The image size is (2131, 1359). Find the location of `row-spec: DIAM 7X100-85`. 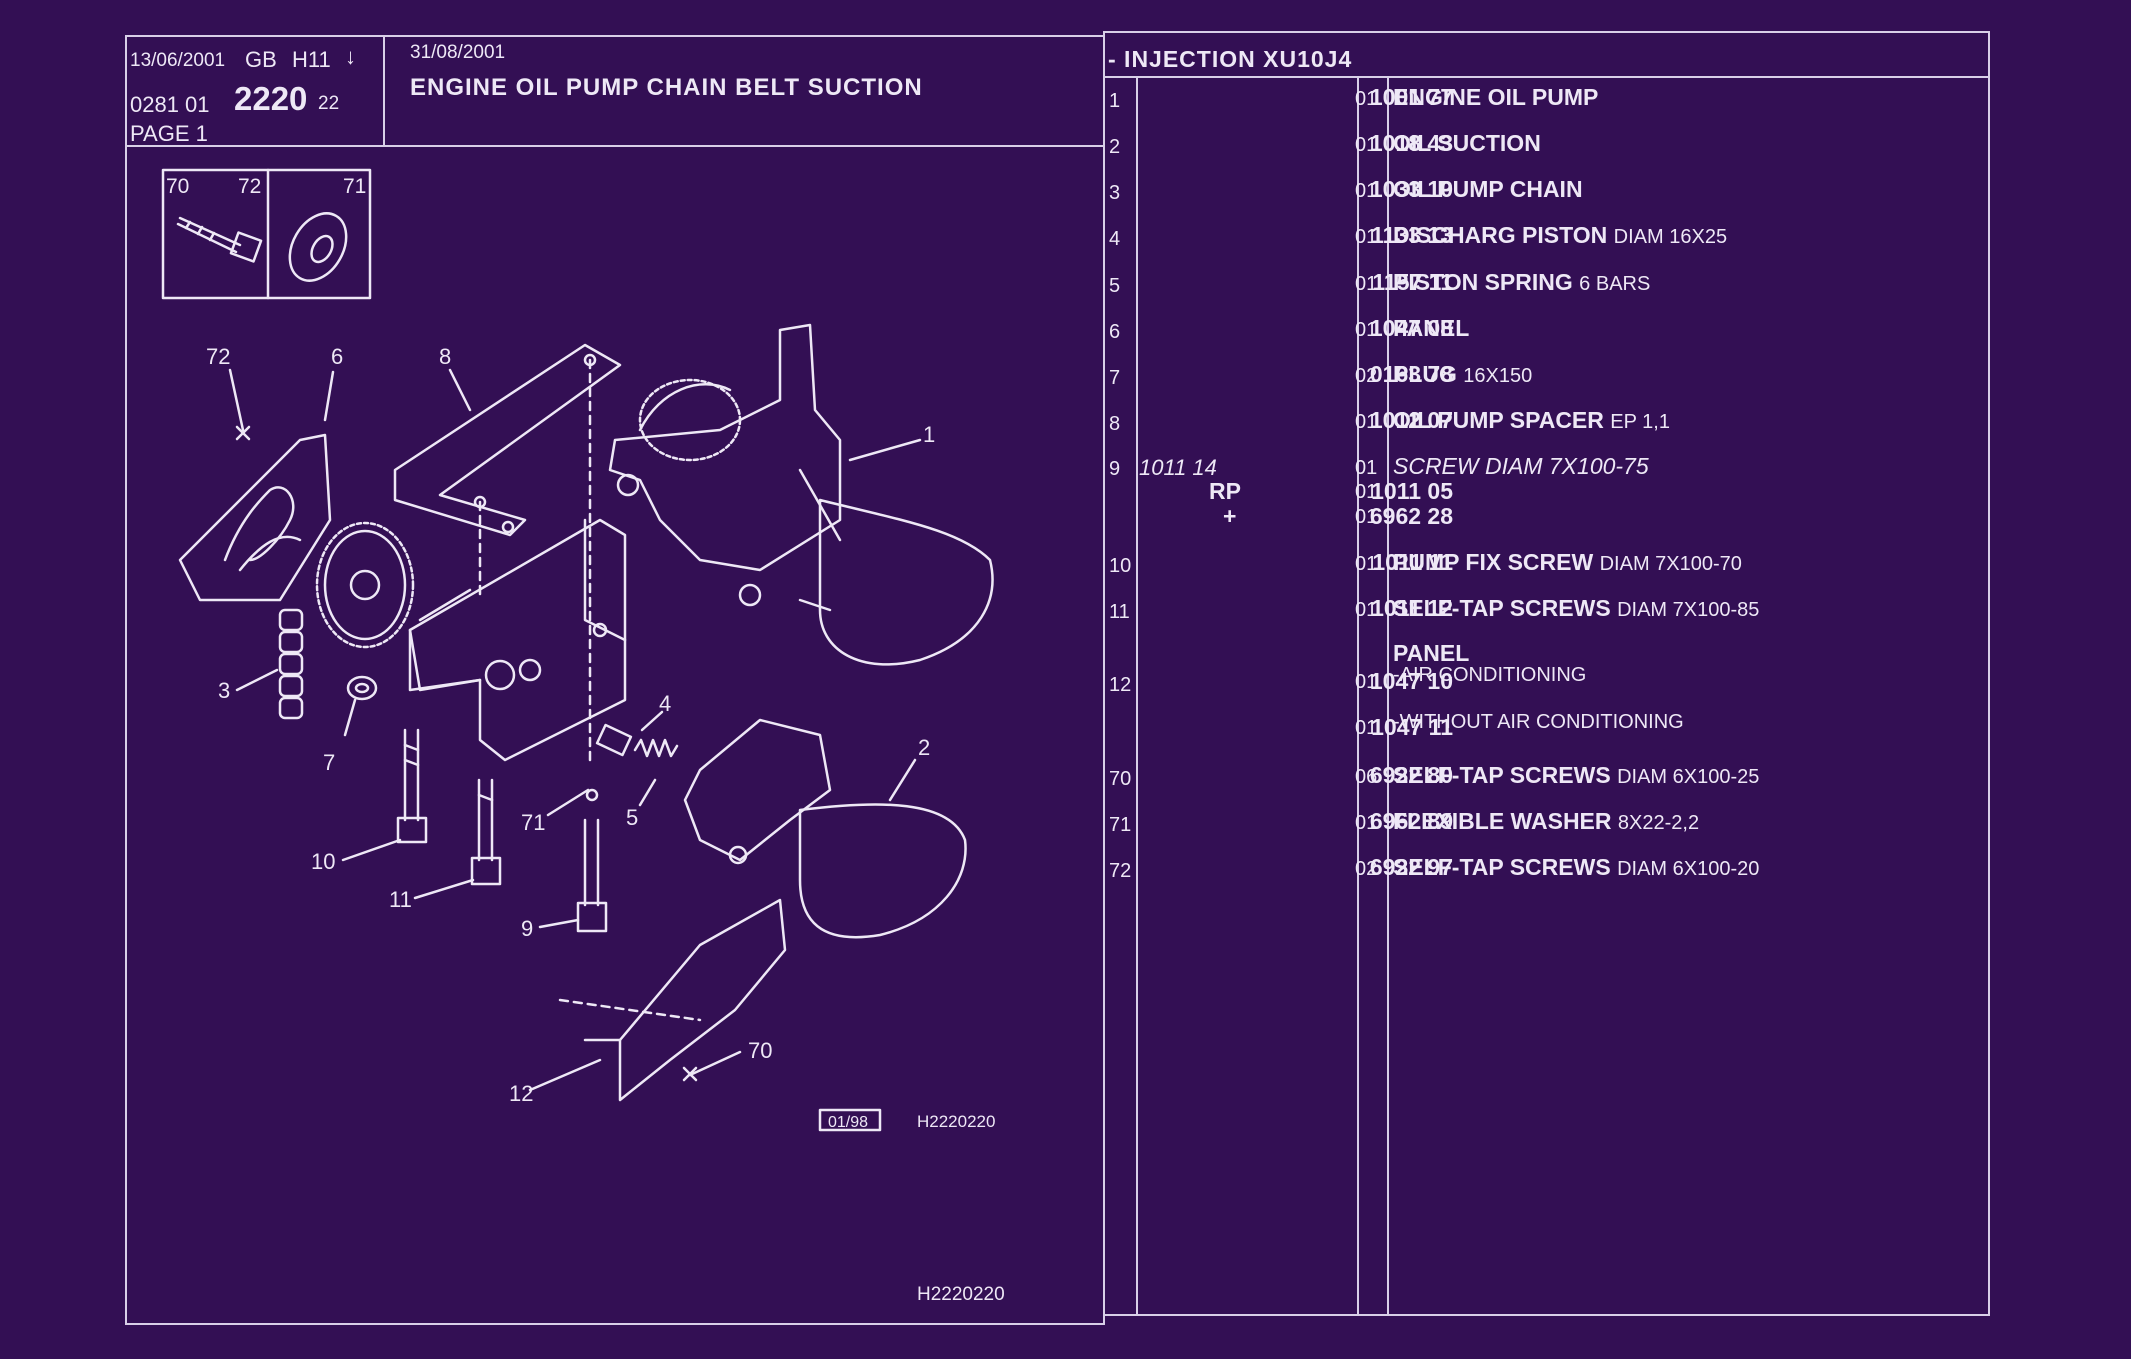

row-spec: DIAM 7X100-85 is located at coordinates (1688, 610).